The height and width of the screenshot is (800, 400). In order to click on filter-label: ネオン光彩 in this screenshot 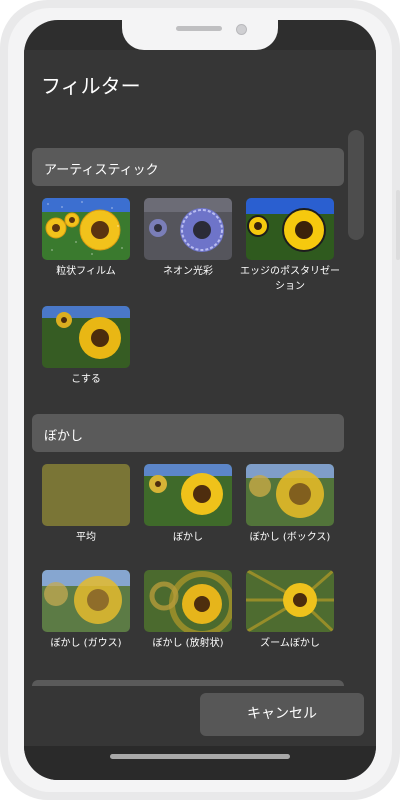, I will do `click(188, 271)`.